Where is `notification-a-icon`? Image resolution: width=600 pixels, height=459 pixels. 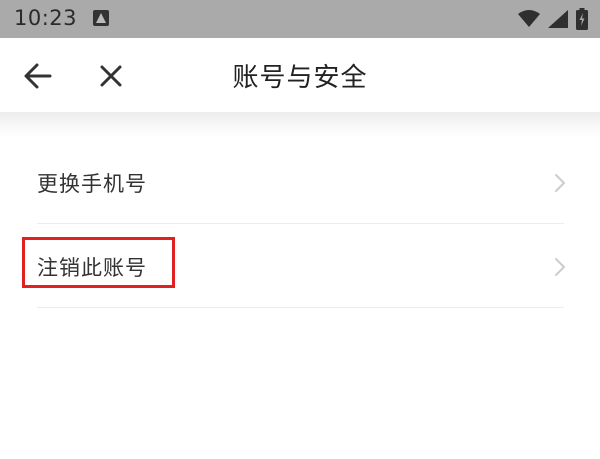
notification-a-icon is located at coordinates (101, 18).